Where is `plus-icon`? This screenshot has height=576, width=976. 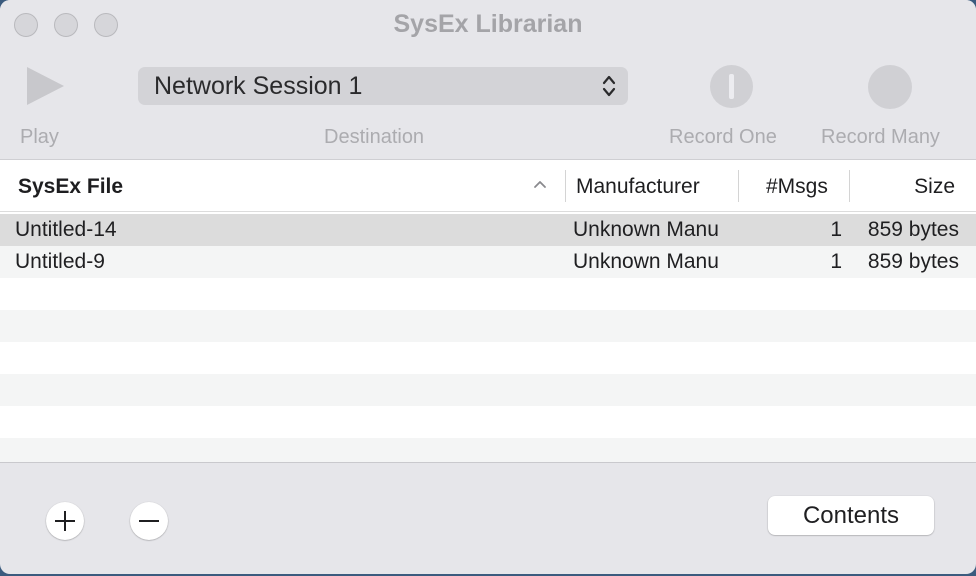
plus-icon is located at coordinates (65, 521).